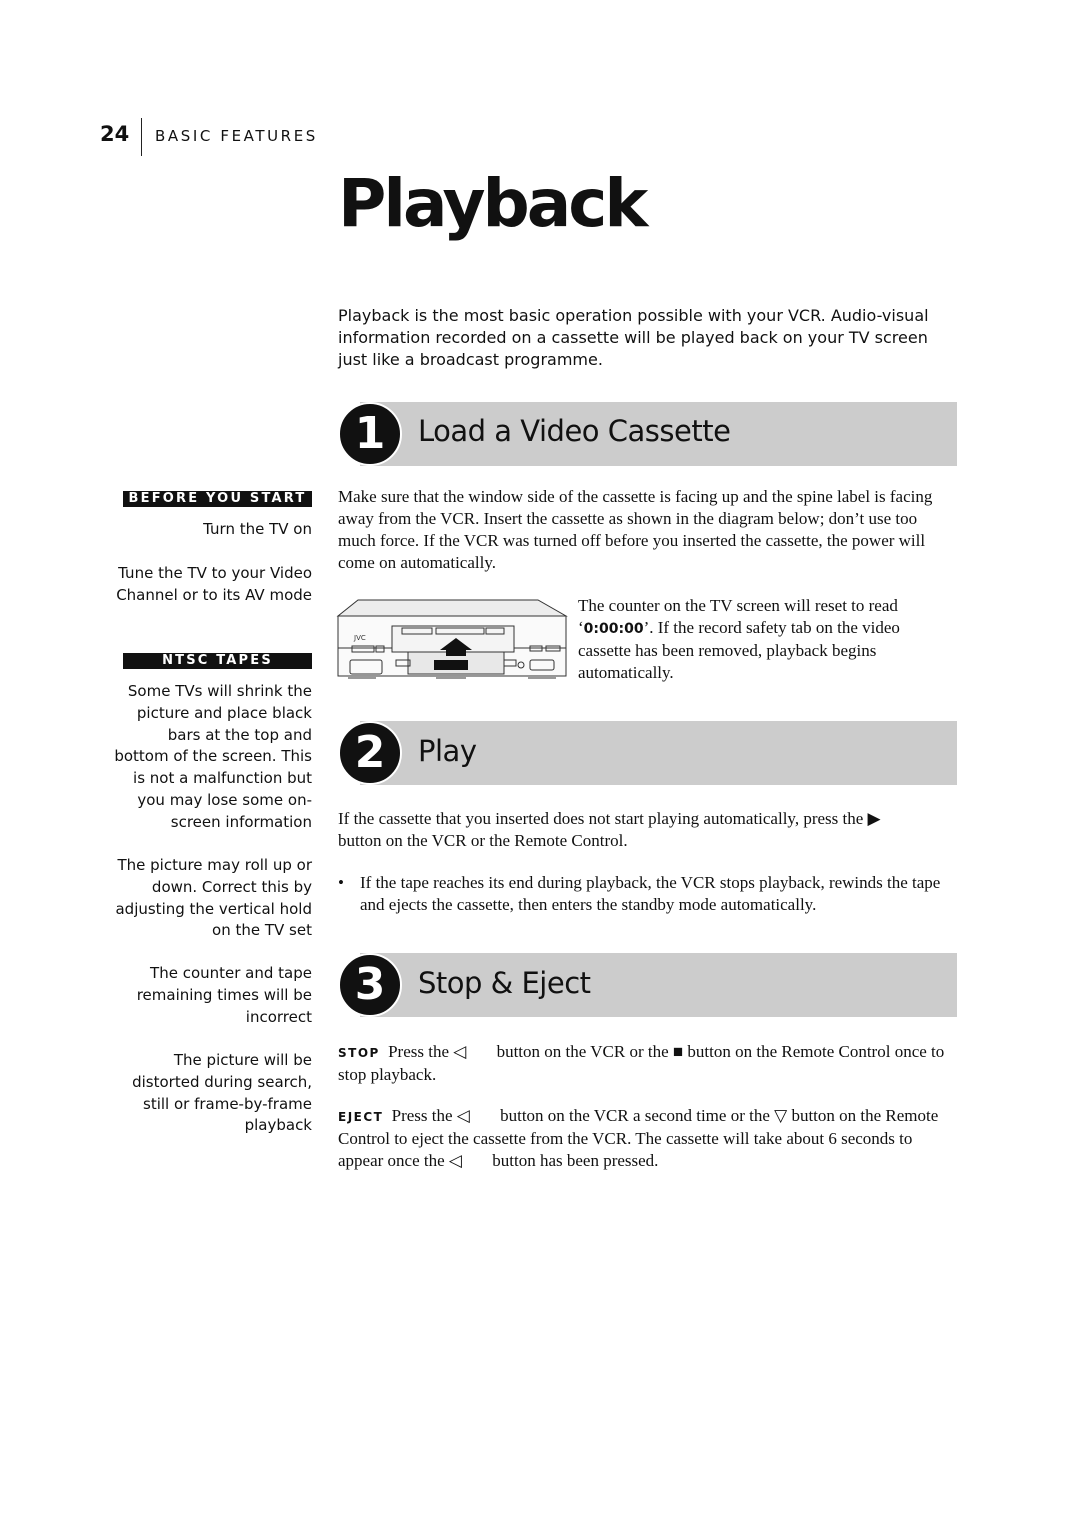 This screenshot has height=1528, width=1080. I want to click on vcr-top-panel, so click(452, 608).